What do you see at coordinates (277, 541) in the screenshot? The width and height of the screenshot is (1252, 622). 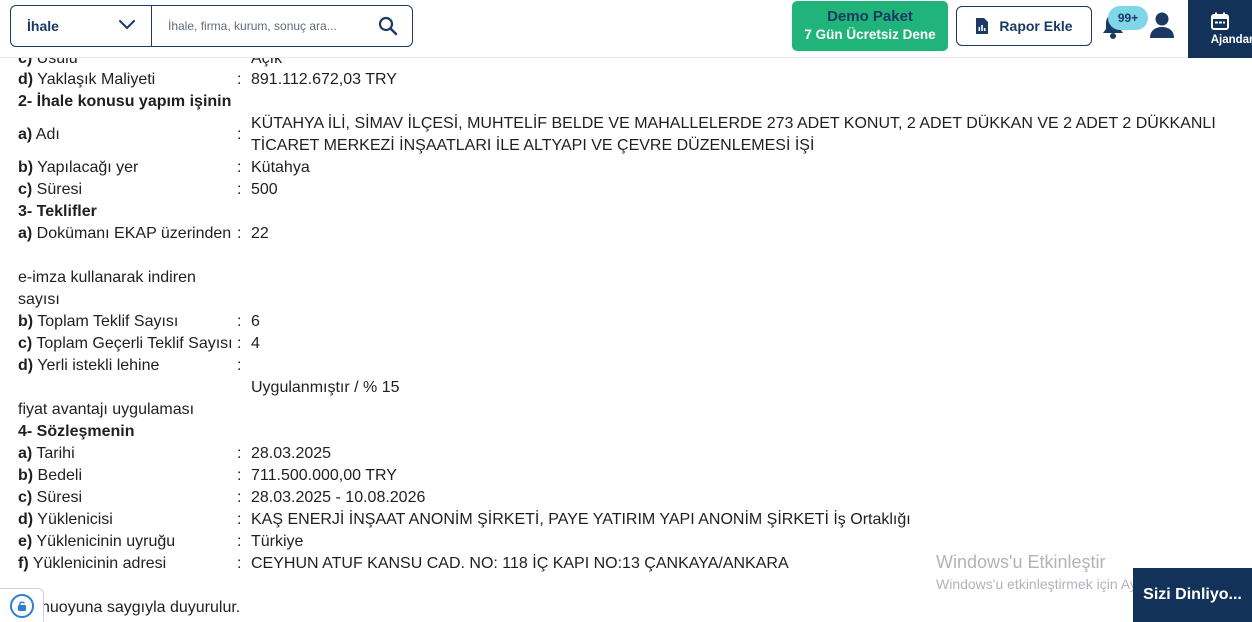 I see `row-value: Türkiye` at bounding box center [277, 541].